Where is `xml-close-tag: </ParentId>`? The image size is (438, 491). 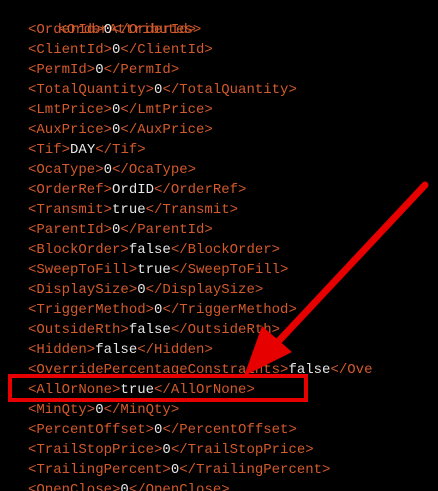 xml-close-tag: </ParentId> is located at coordinates (166, 230).